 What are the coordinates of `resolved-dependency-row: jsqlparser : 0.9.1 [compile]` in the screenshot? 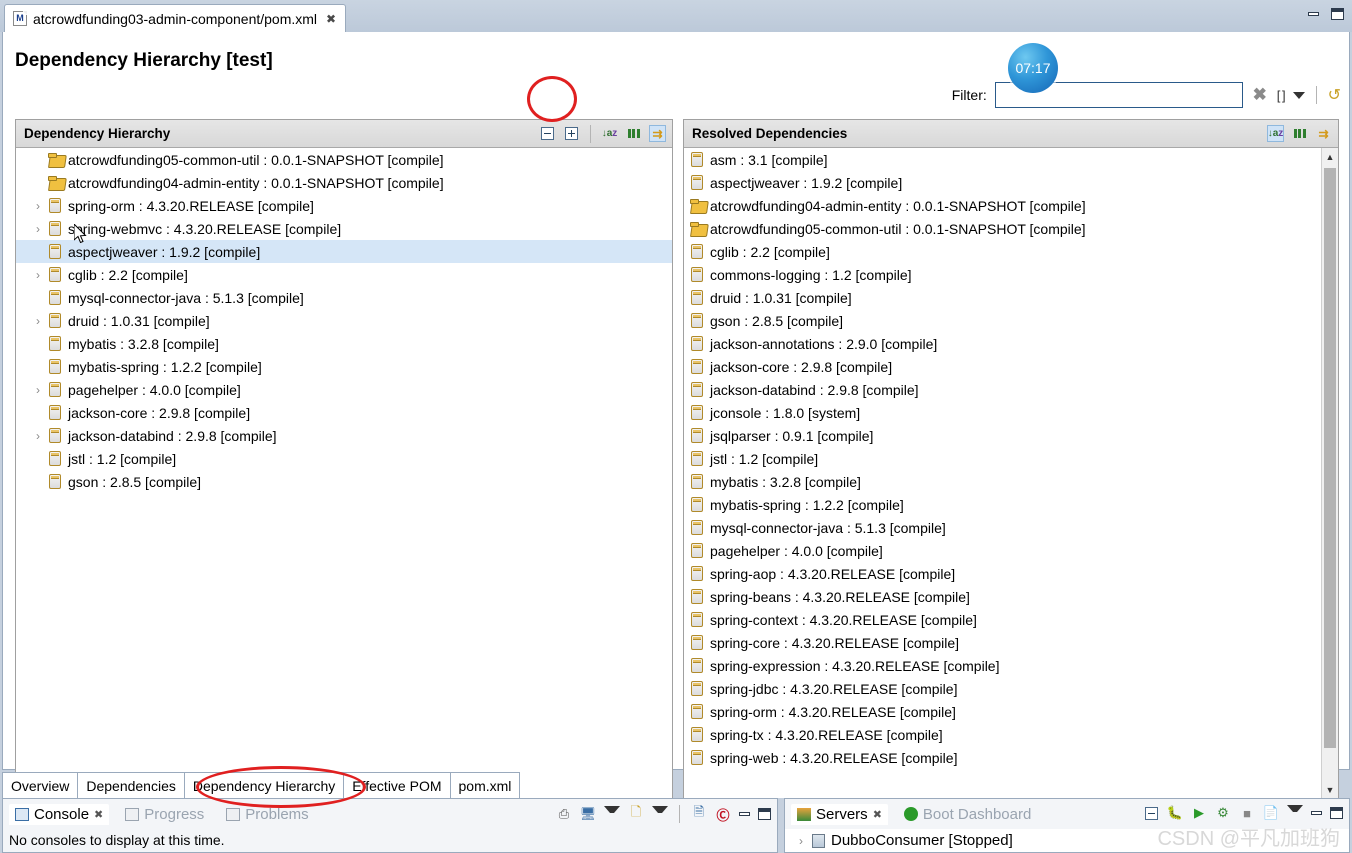 It's located at (1002, 435).